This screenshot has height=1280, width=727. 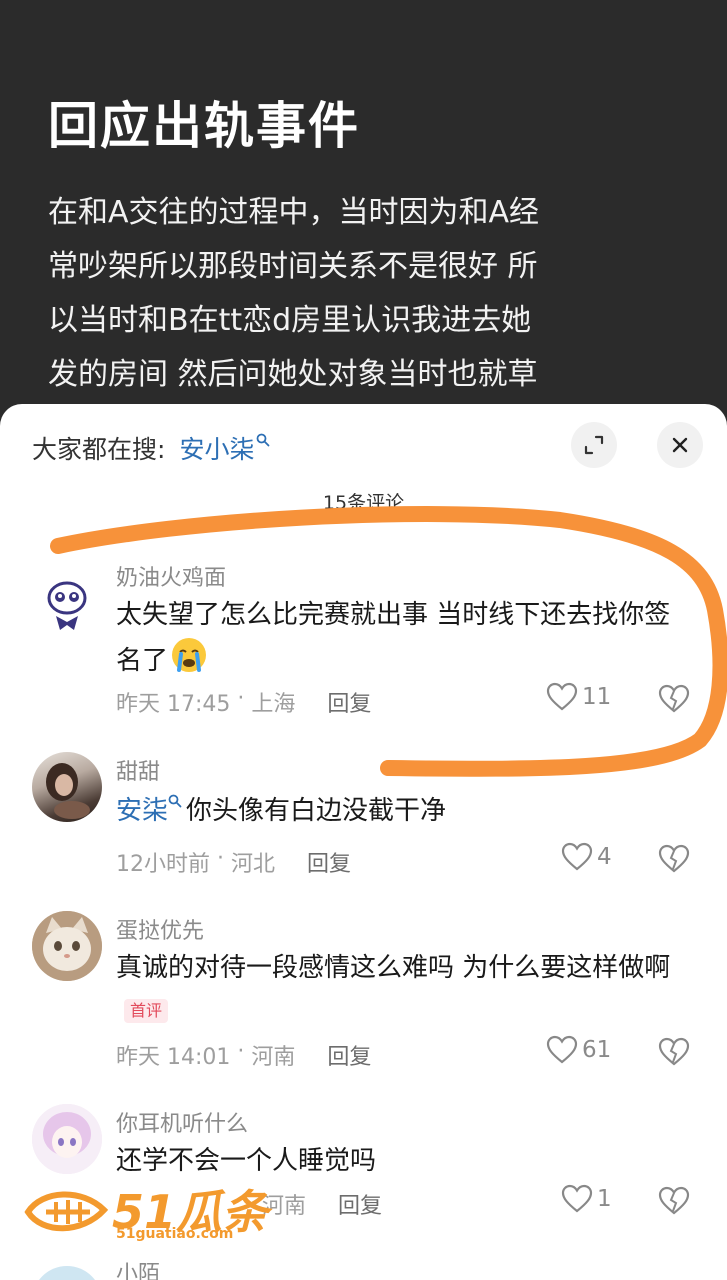 What do you see at coordinates (204, 126) in the screenshot?
I see `post-title: 回应出轨事件` at bounding box center [204, 126].